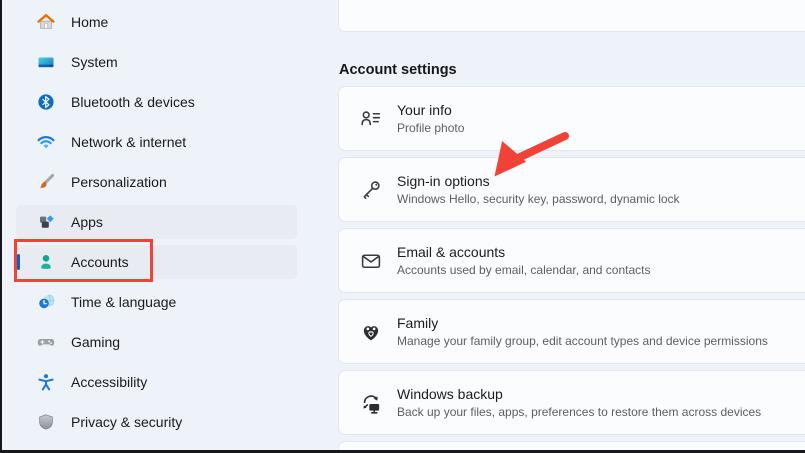 The image size is (805, 453). I want to click on sidebar-item-label: Apps, so click(87, 222).